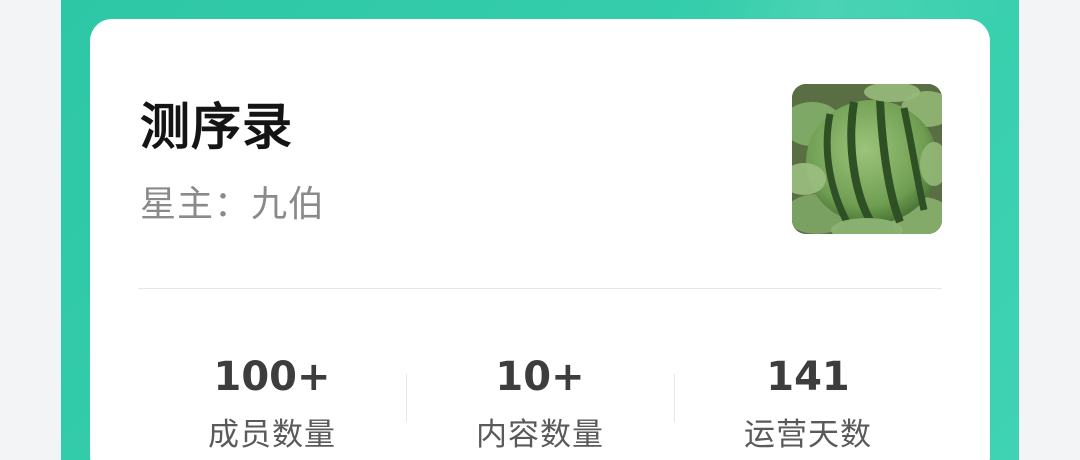  I want to click on stat-days: 141 运营天数, so click(808, 404).